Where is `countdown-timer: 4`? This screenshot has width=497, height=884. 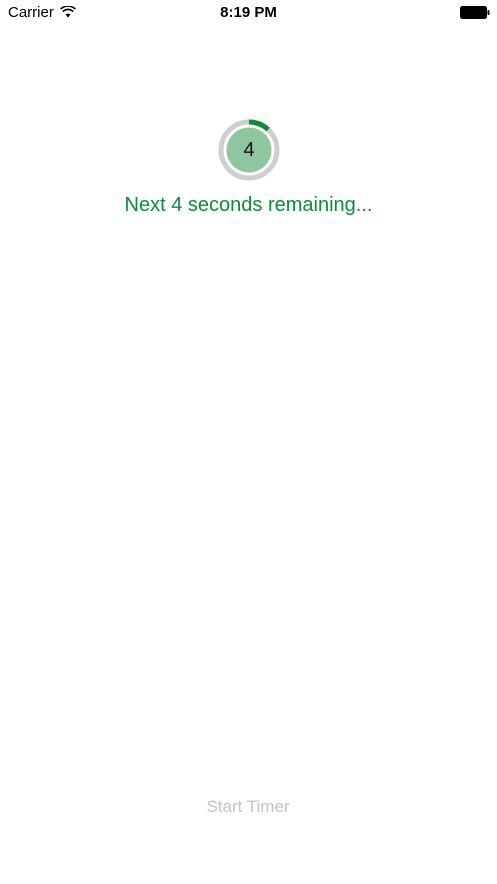 countdown-timer: 4 is located at coordinates (249, 150).